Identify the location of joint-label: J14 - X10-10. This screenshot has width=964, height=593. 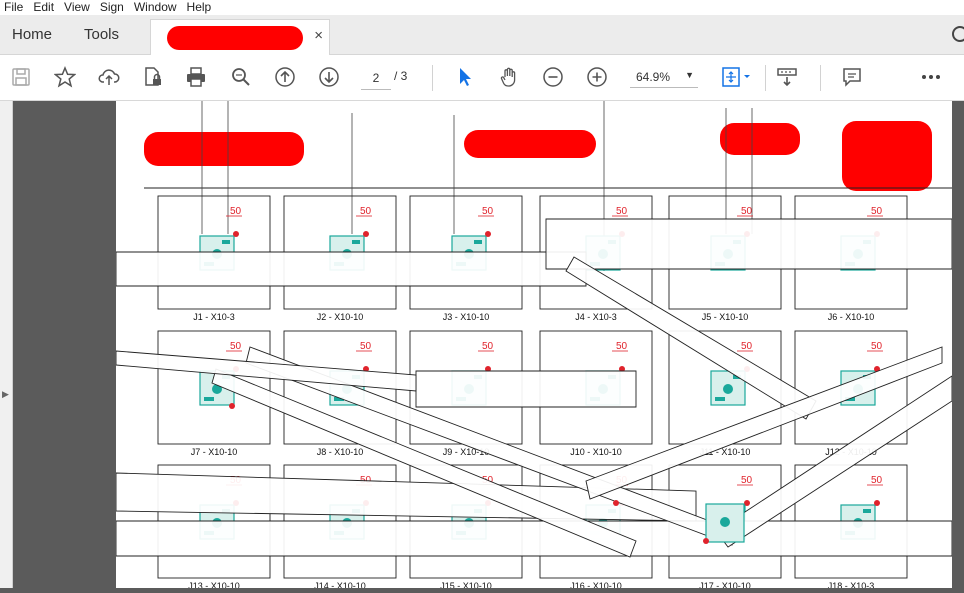
(340, 584).